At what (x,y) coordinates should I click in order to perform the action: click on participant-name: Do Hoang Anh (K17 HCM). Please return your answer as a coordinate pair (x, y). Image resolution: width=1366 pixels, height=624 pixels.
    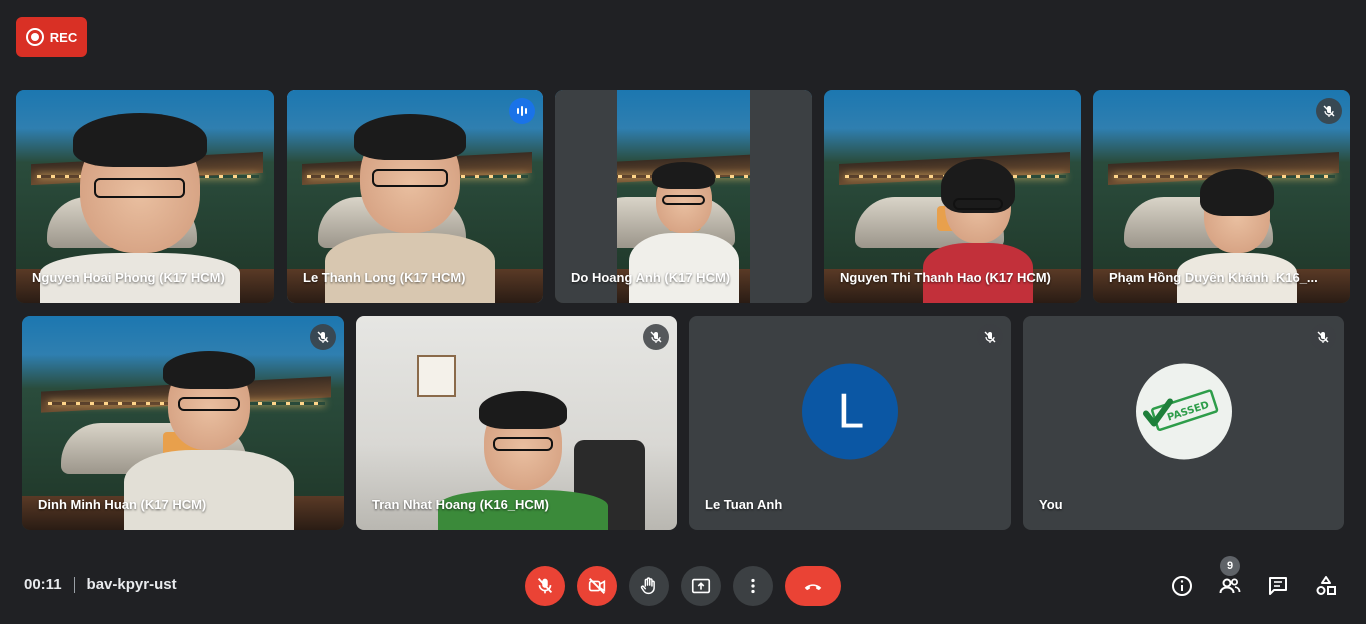
    Looking at the image, I should click on (651, 277).